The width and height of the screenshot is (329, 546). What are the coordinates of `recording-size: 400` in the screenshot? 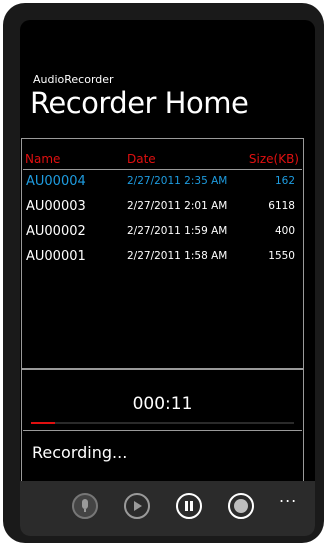 It's located at (284, 231).